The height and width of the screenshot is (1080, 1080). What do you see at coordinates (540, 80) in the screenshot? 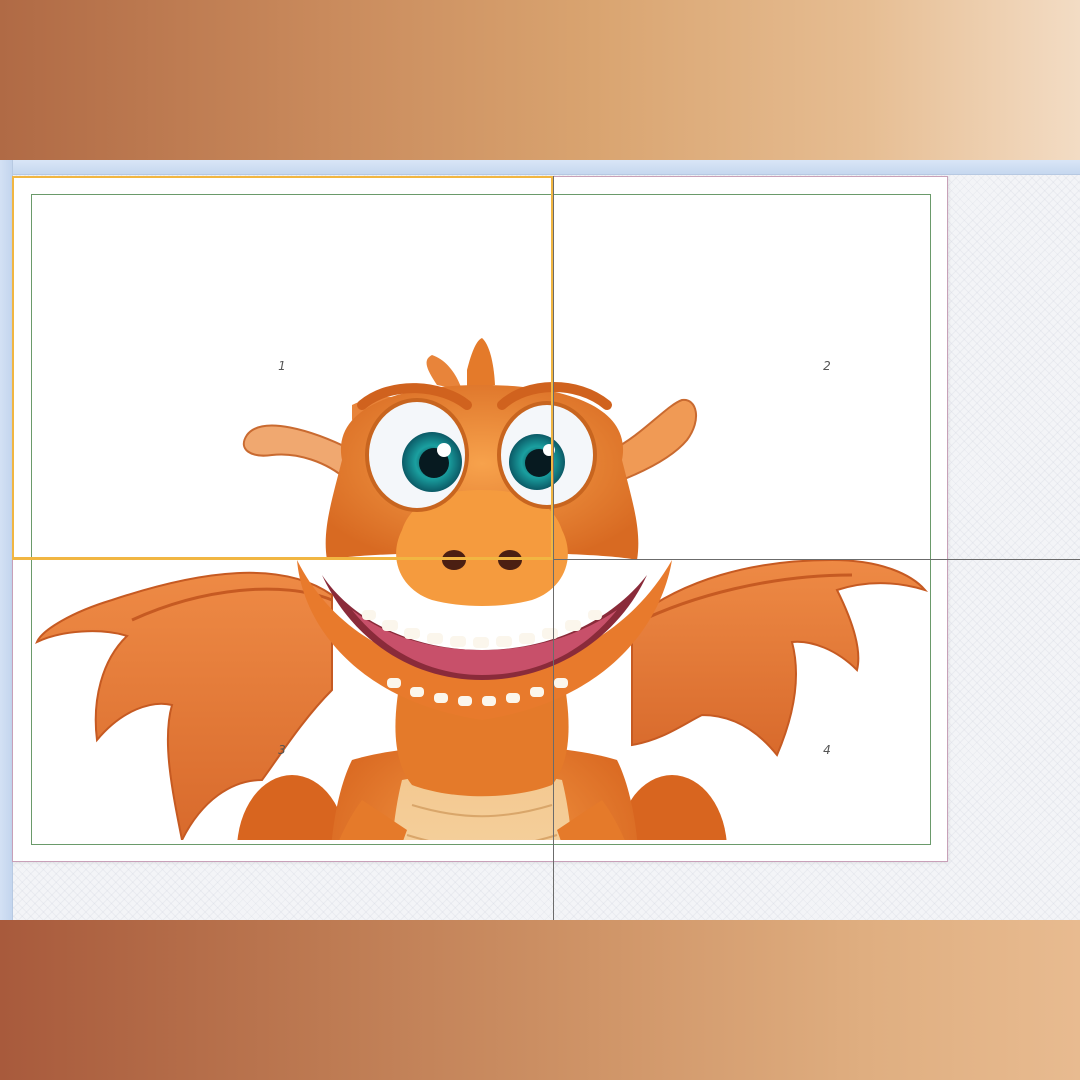
I see `top-gradient-band` at bounding box center [540, 80].